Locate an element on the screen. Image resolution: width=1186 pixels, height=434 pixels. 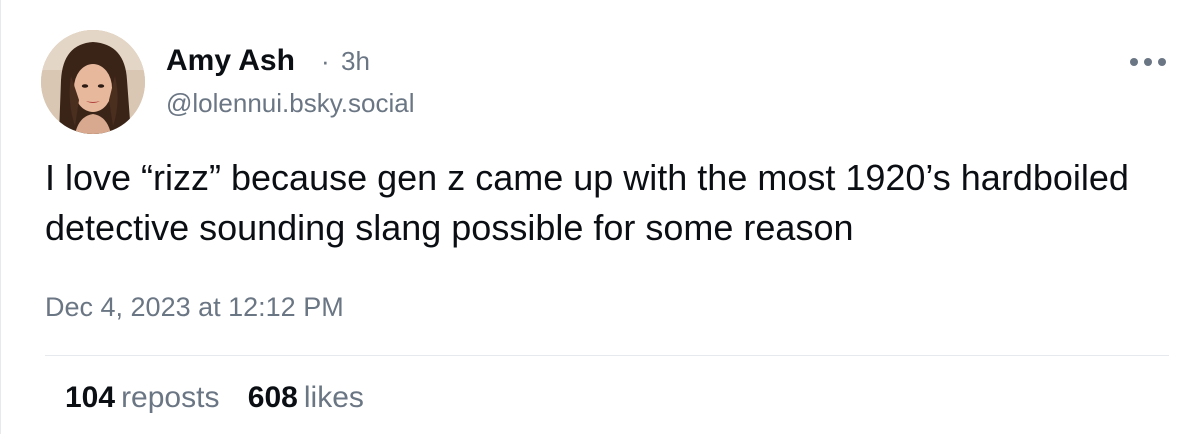
reposts-label: reposts is located at coordinates (170, 397).